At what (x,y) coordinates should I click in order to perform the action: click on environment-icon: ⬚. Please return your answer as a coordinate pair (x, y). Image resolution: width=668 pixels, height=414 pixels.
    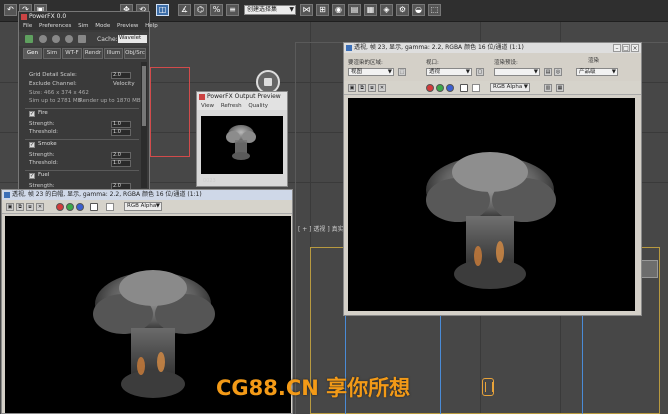
    Looking at the image, I should click on (434, 10).